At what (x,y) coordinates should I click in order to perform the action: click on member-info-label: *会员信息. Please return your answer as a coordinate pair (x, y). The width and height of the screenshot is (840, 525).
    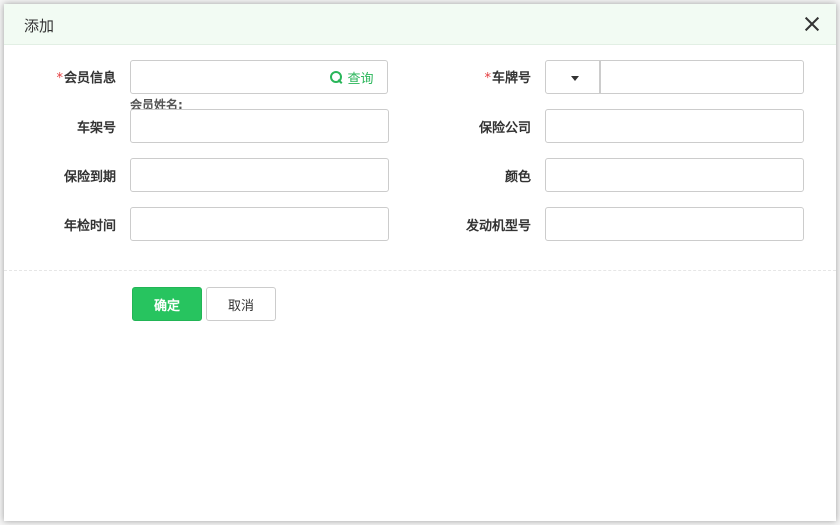
    Looking at the image, I should click on (86, 78).